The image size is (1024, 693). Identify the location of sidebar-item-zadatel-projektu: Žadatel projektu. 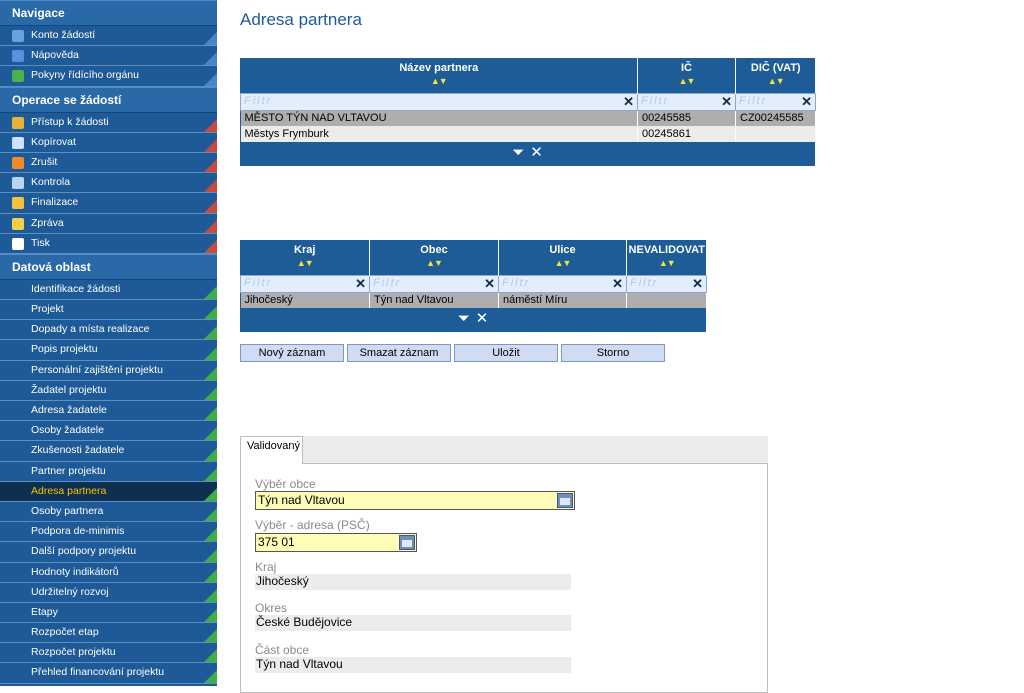
(108, 391).